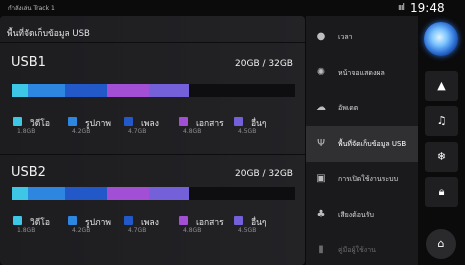  I want to click on clock-icon: ●, so click(321, 36).